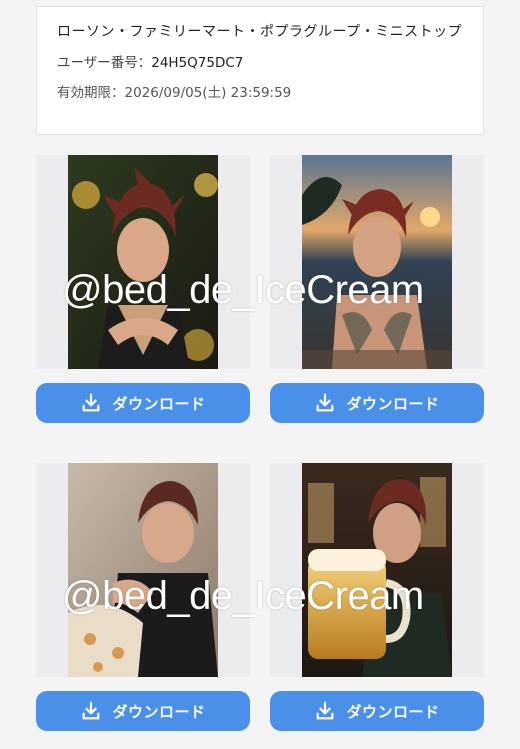 The height and width of the screenshot is (749, 520). I want to click on user-number-row: ユーザー番号：24H5Q75DC7, so click(260, 63).